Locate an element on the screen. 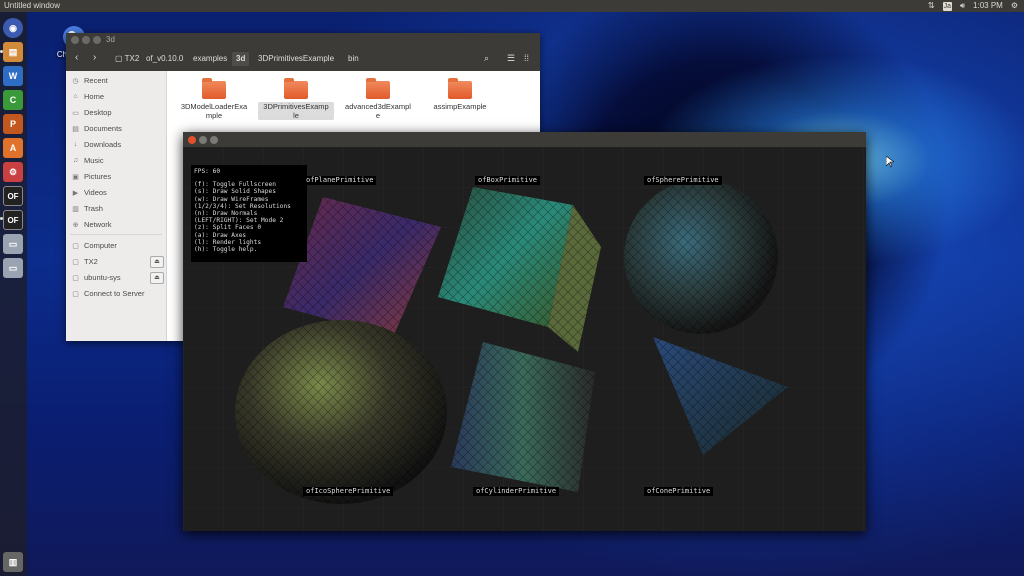 The height and width of the screenshot is (576, 1024). folder-item-selected: 3DPrimitivesExamp le is located at coordinates (296, 98).